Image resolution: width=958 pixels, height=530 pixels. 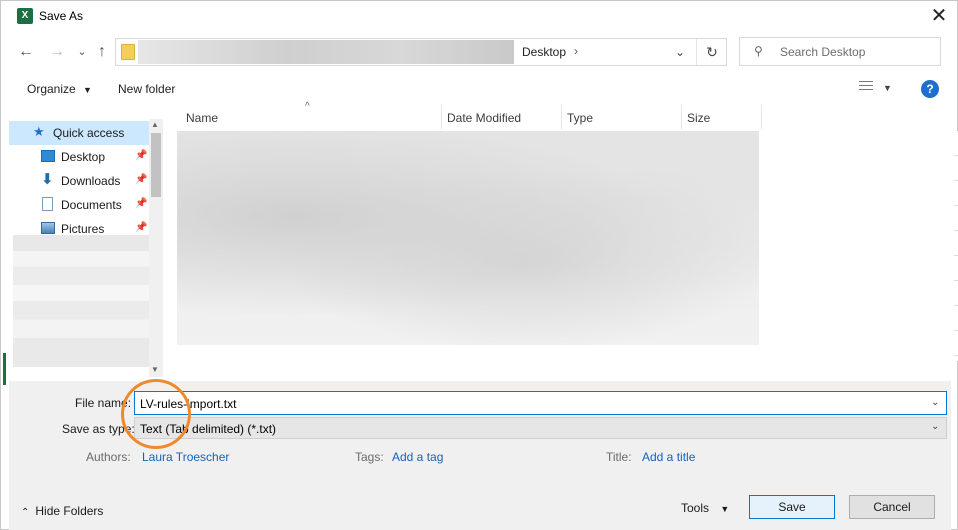 What do you see at coordinates (680, 52) in the screenshot?
I see `address-dropdown-icon: ⌄` at bounding box center [680, 52].